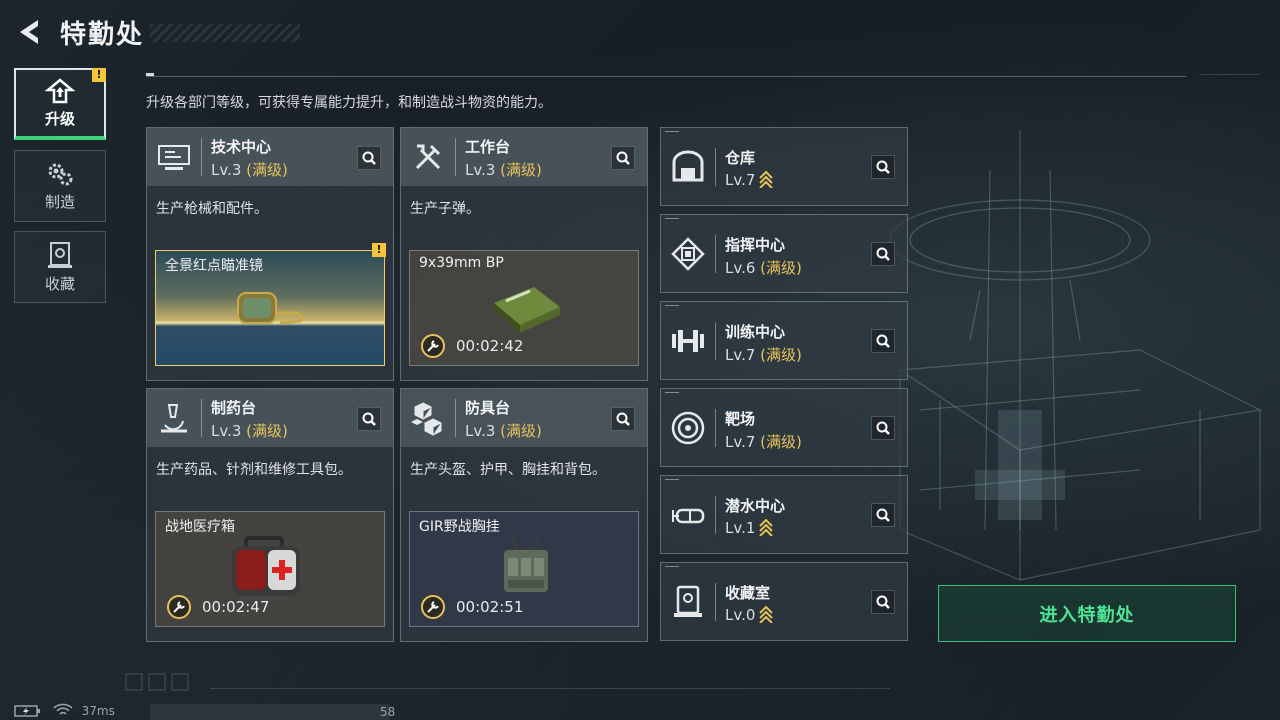 The width and height of the screenshot is (1280, 720). I want to click on production-slot: 9x39mm BP 00:02:42, so click(524, 308).